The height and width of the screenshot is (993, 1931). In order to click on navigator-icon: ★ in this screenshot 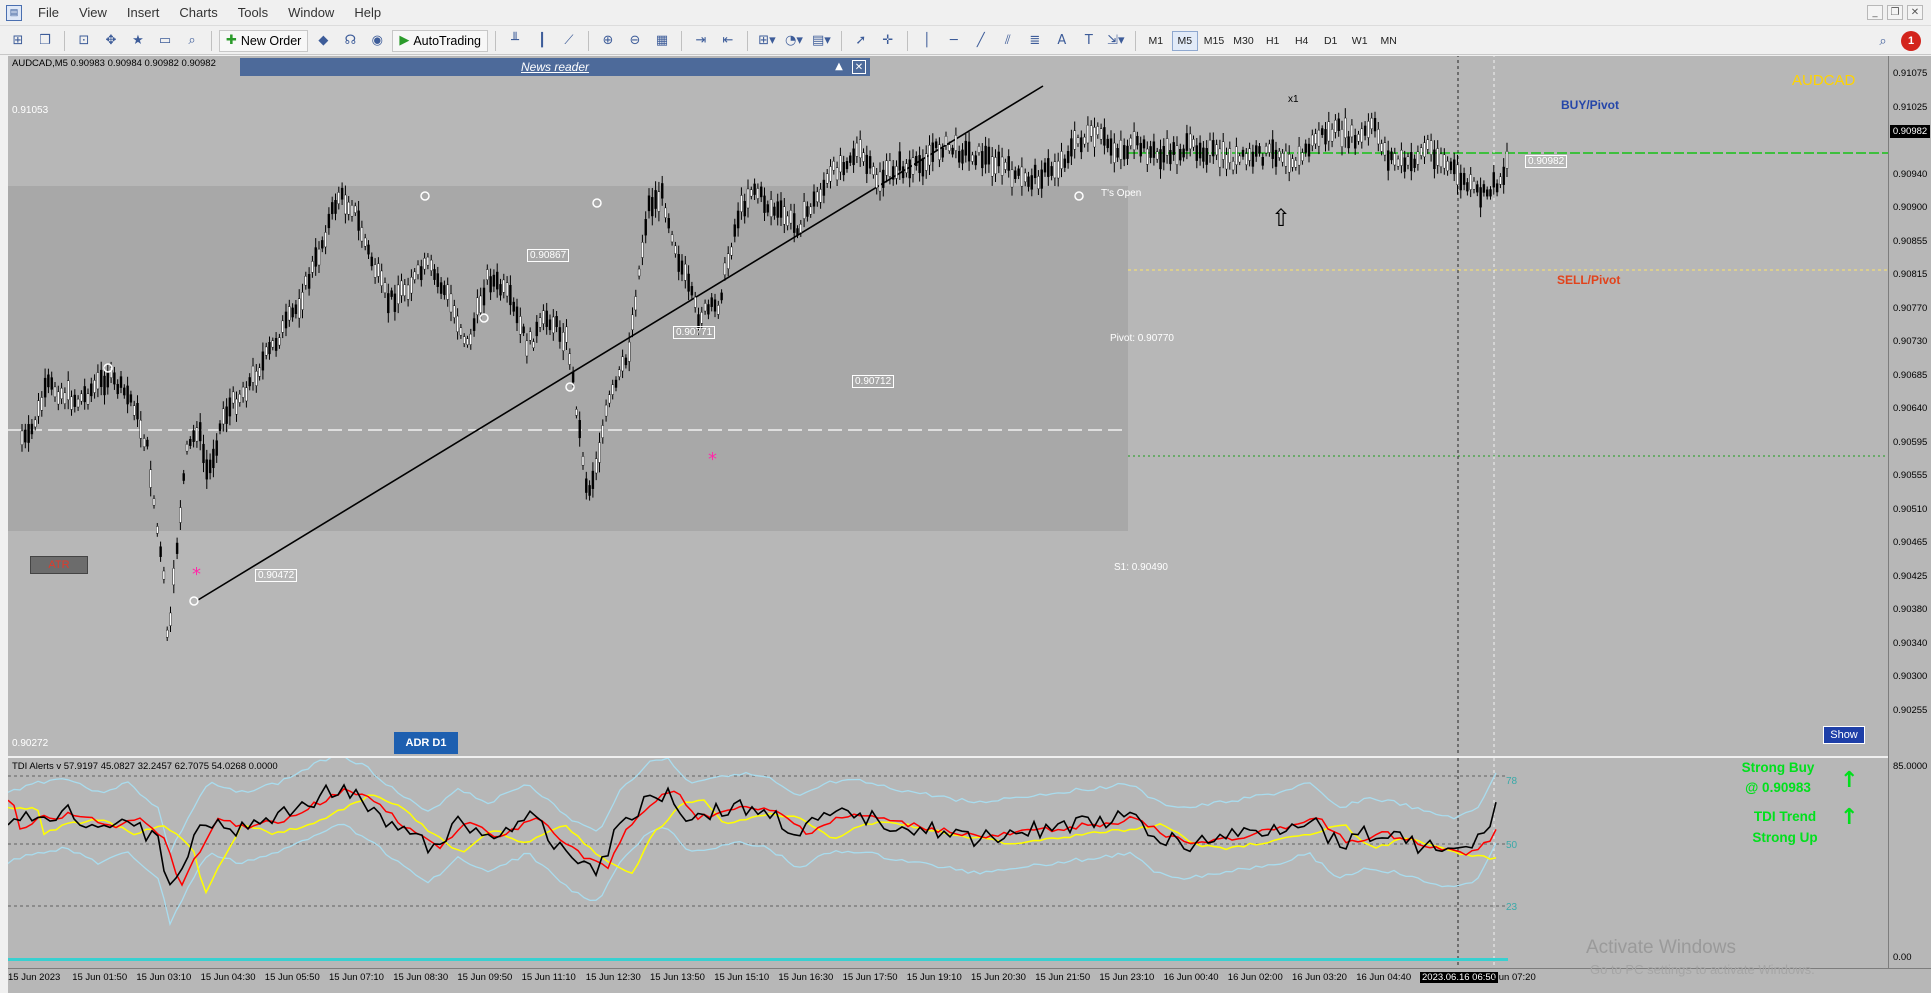, I will do `click(138, 41)`.